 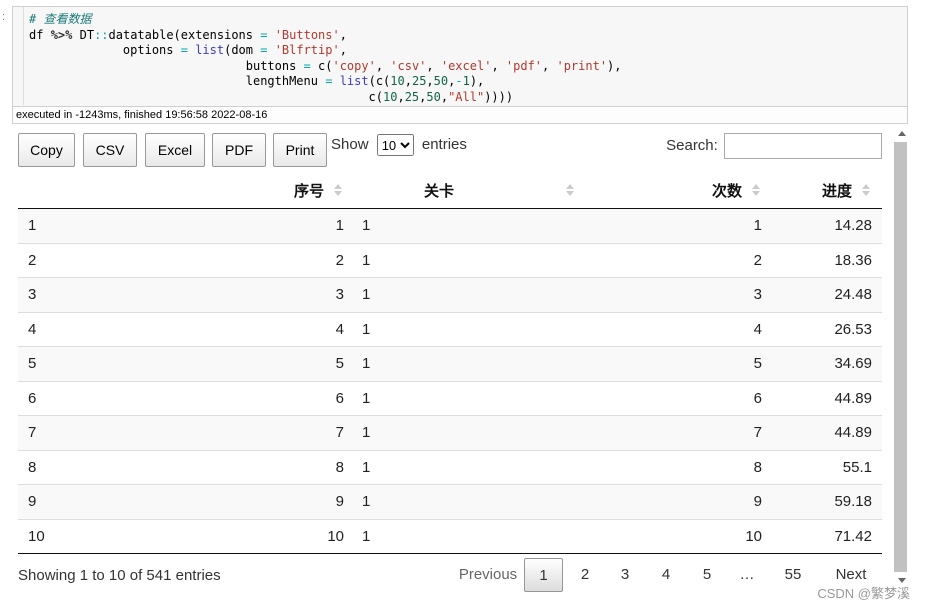 What do you see at coordinates (459, 81) in the screenshot?
I see `code-token: -` at bounding box center [459, 81].